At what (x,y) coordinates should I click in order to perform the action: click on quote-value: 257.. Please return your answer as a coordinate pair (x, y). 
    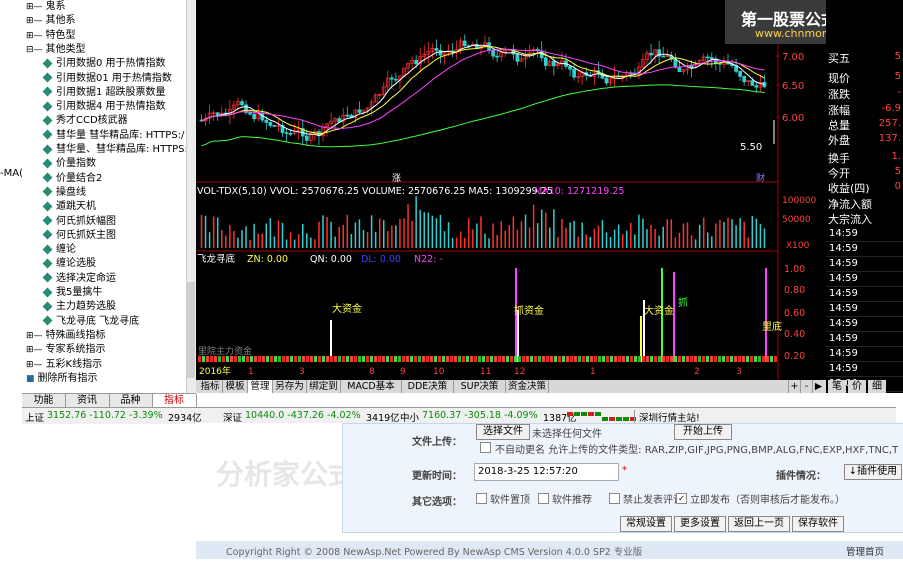
    Looking at the image, I should click on (889, 123).